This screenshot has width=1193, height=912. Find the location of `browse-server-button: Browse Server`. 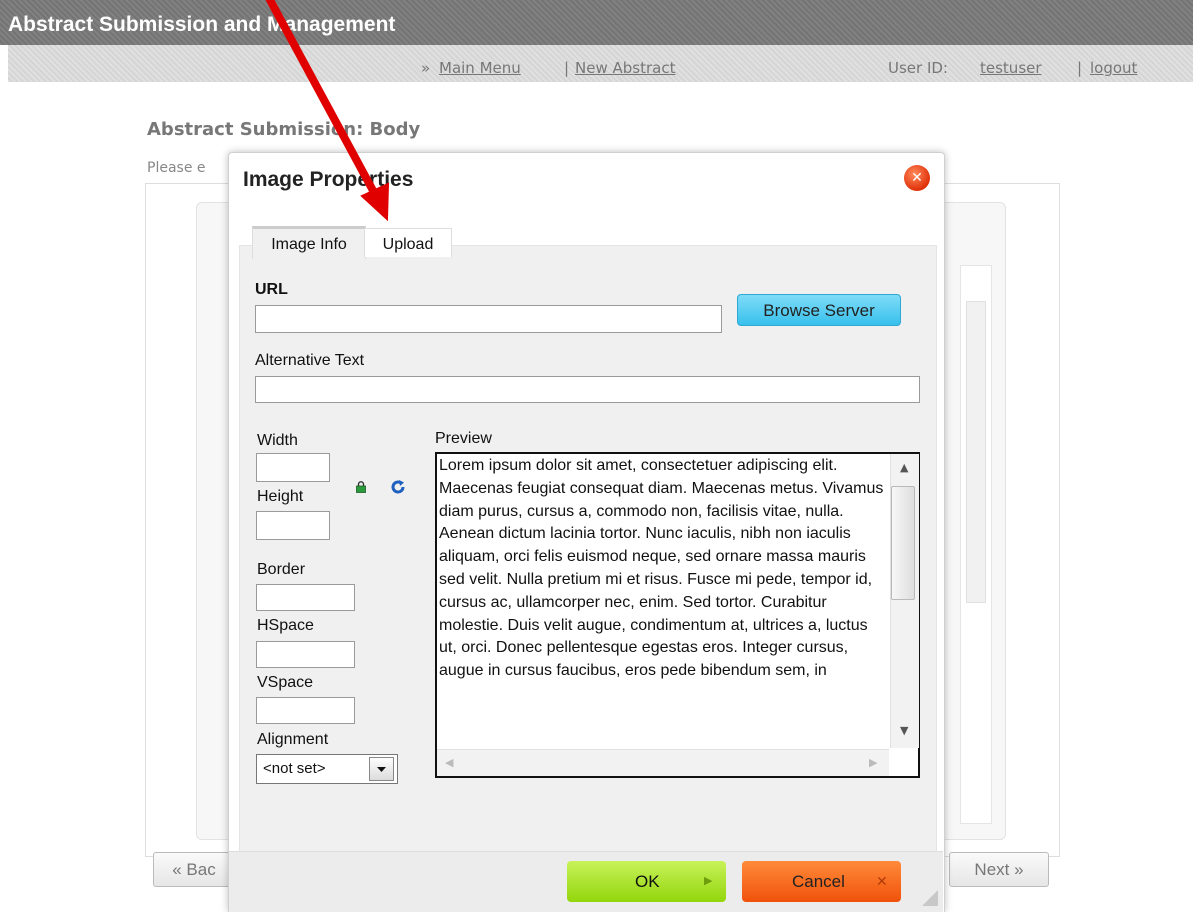

browse-server-button: Browse Server is located at coordinates (819, 310).